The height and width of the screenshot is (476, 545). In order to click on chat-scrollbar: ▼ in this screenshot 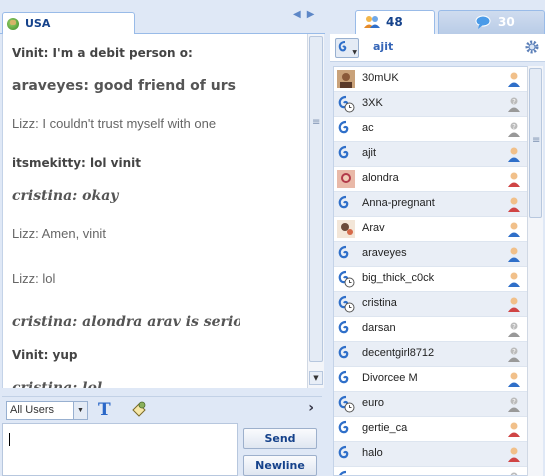, I will do `click(315, 211)`.